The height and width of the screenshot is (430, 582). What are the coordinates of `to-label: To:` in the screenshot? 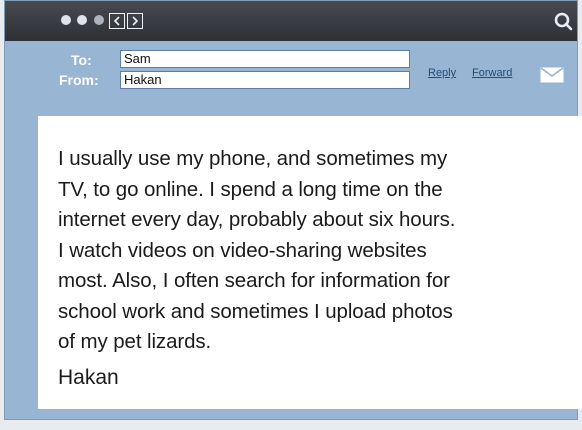 It's located at (81, 60).